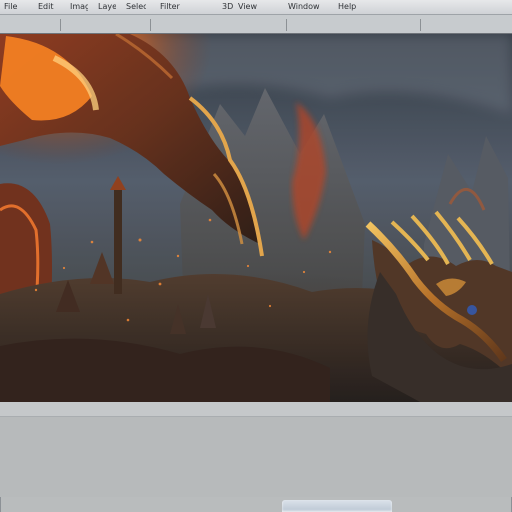 Image resolution: width=512 pixels, height=512 pixels. What do you see at coordinates (79, 7) in the screenshot?
I see `menu-image: Image` at bounding box center [79, 7].